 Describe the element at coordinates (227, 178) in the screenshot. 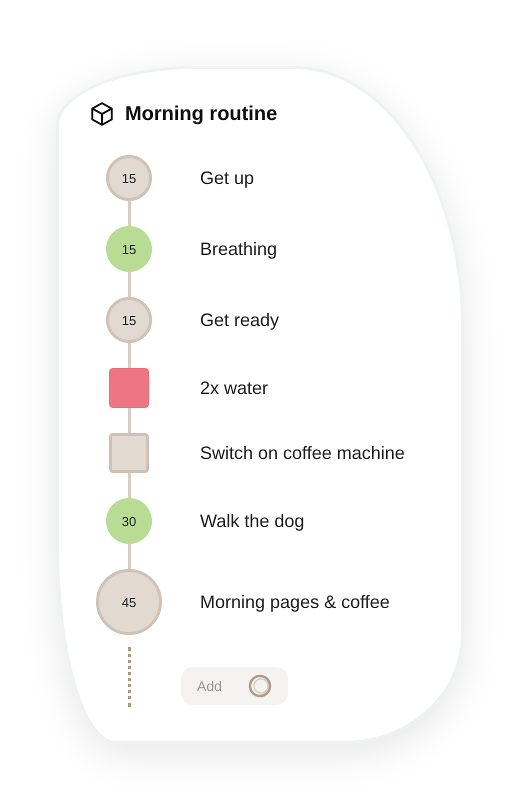

I see `step-label: Get up` at that location.